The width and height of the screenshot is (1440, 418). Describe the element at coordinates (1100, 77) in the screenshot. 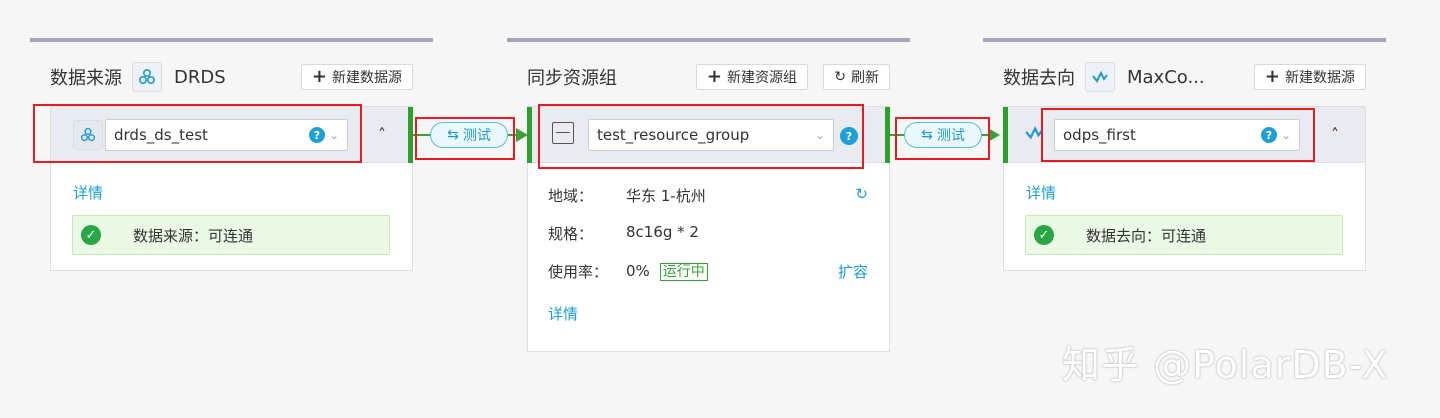

I see `maxcompute-icon` at that location.